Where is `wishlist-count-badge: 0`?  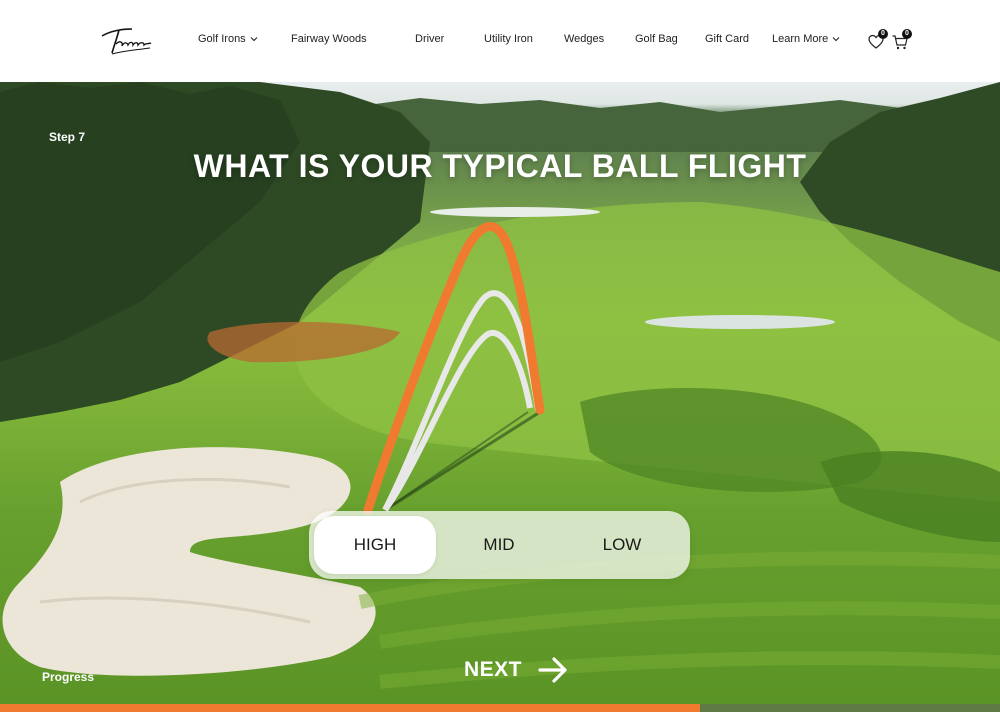 wishlist-count-badge: 0 is located at coordinates (883, 34).